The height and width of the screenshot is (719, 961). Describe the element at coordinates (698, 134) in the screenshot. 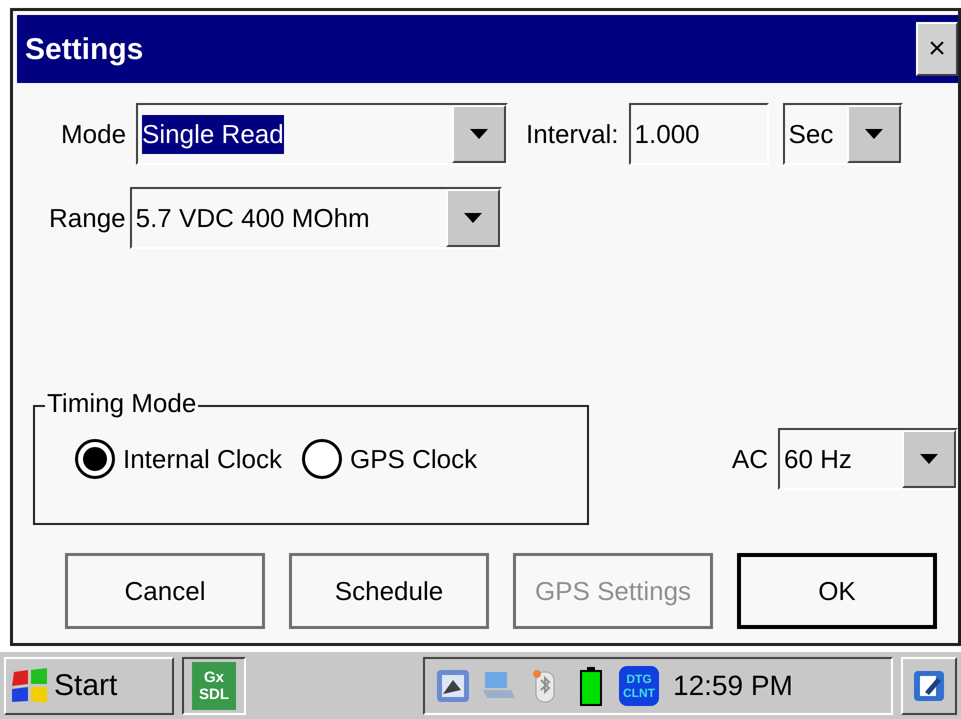

I see `input-field: 1.000` at that location.